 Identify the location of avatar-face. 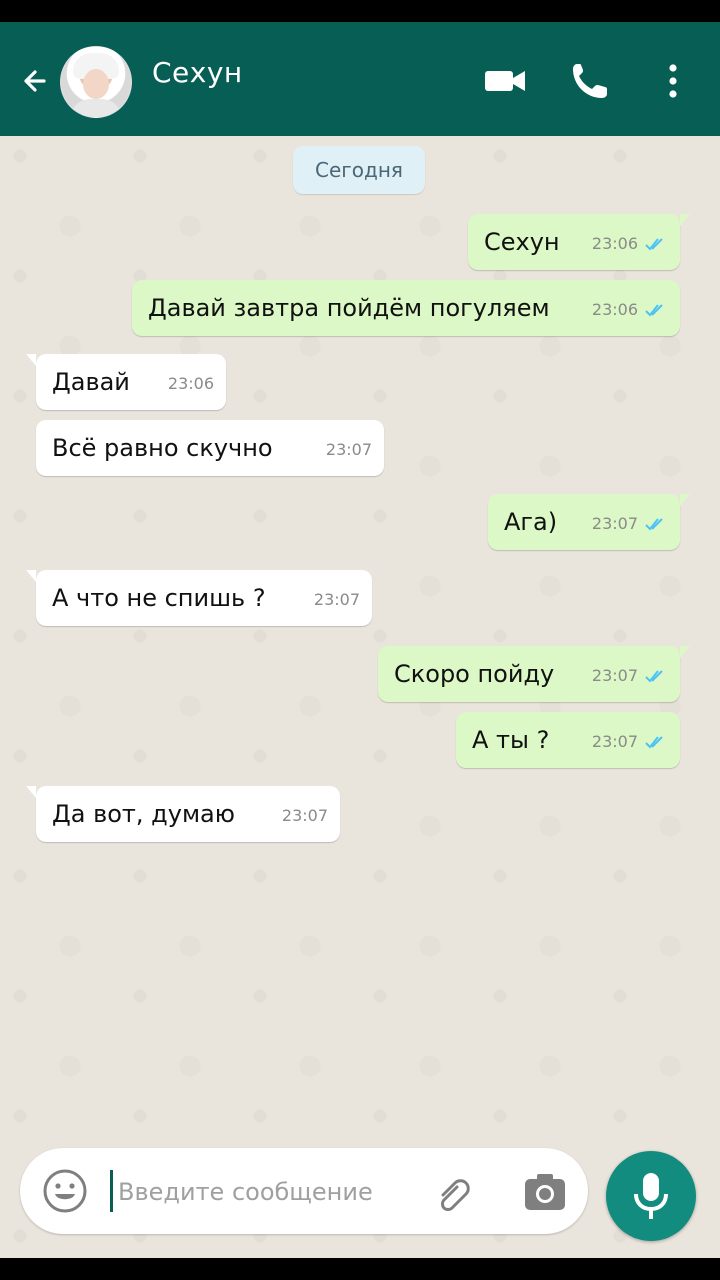
(96, 84).